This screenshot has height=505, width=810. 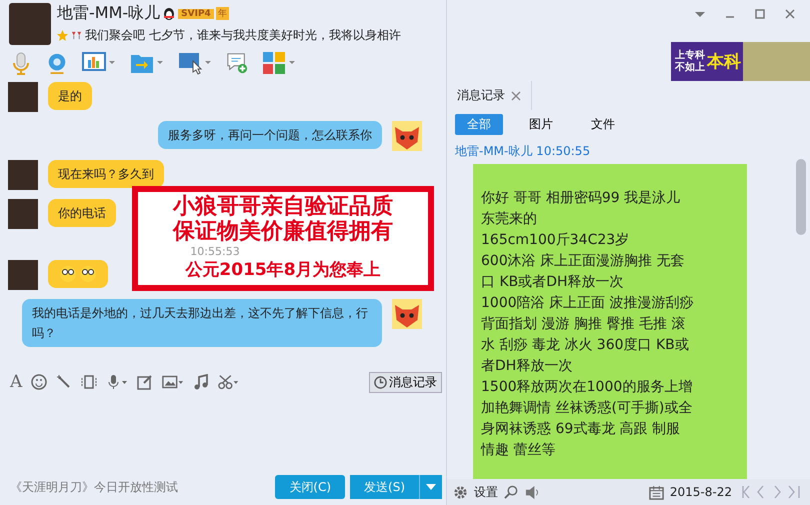 What do you see at coordinates (82, 213) in the screenshot?
I see `message-bubble: 你的电话` at bounding box center [82, 213].